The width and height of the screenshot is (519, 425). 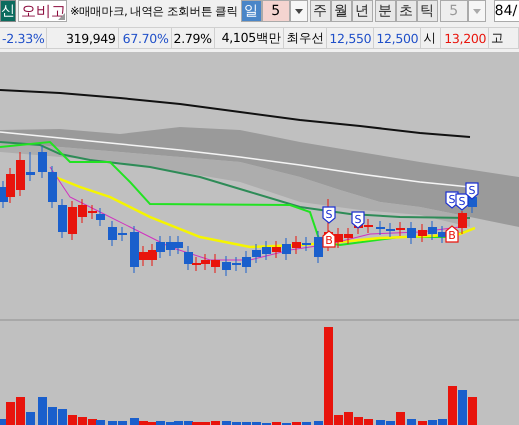 I want to click on dropdown-icon, so click(x=299, y=11).